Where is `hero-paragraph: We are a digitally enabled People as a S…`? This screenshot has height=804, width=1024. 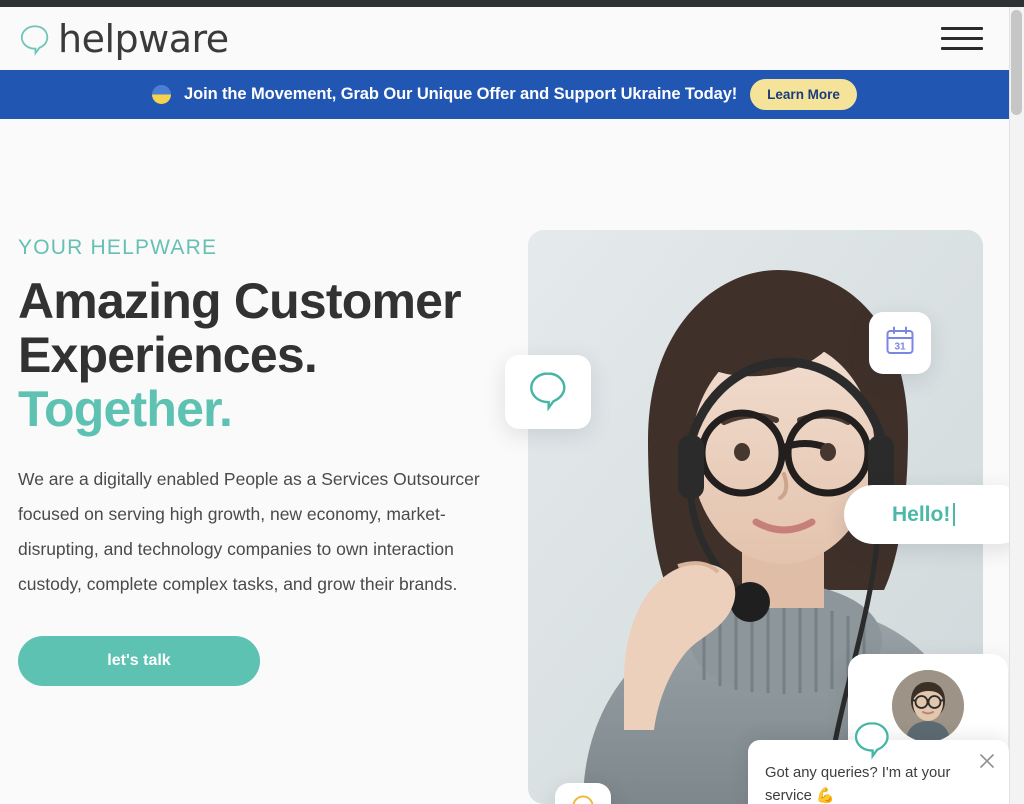
hero-paragraph: We are a digitally enabled People as a S… is located at coordinates (249, 531).